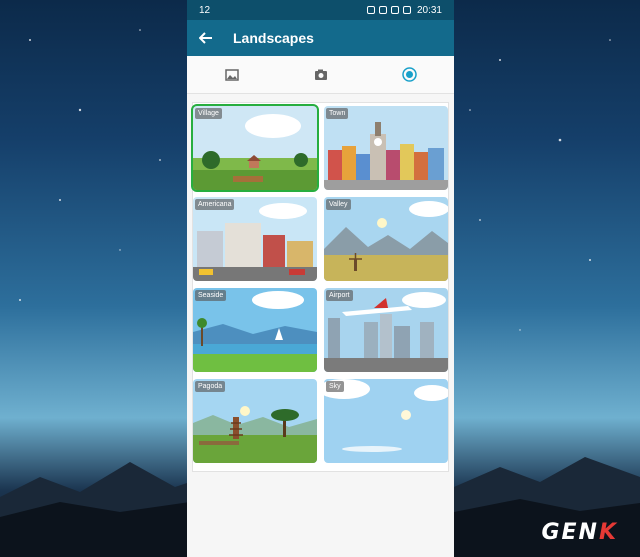  I want to click on tile-americana: Americana, so click(255, 239).